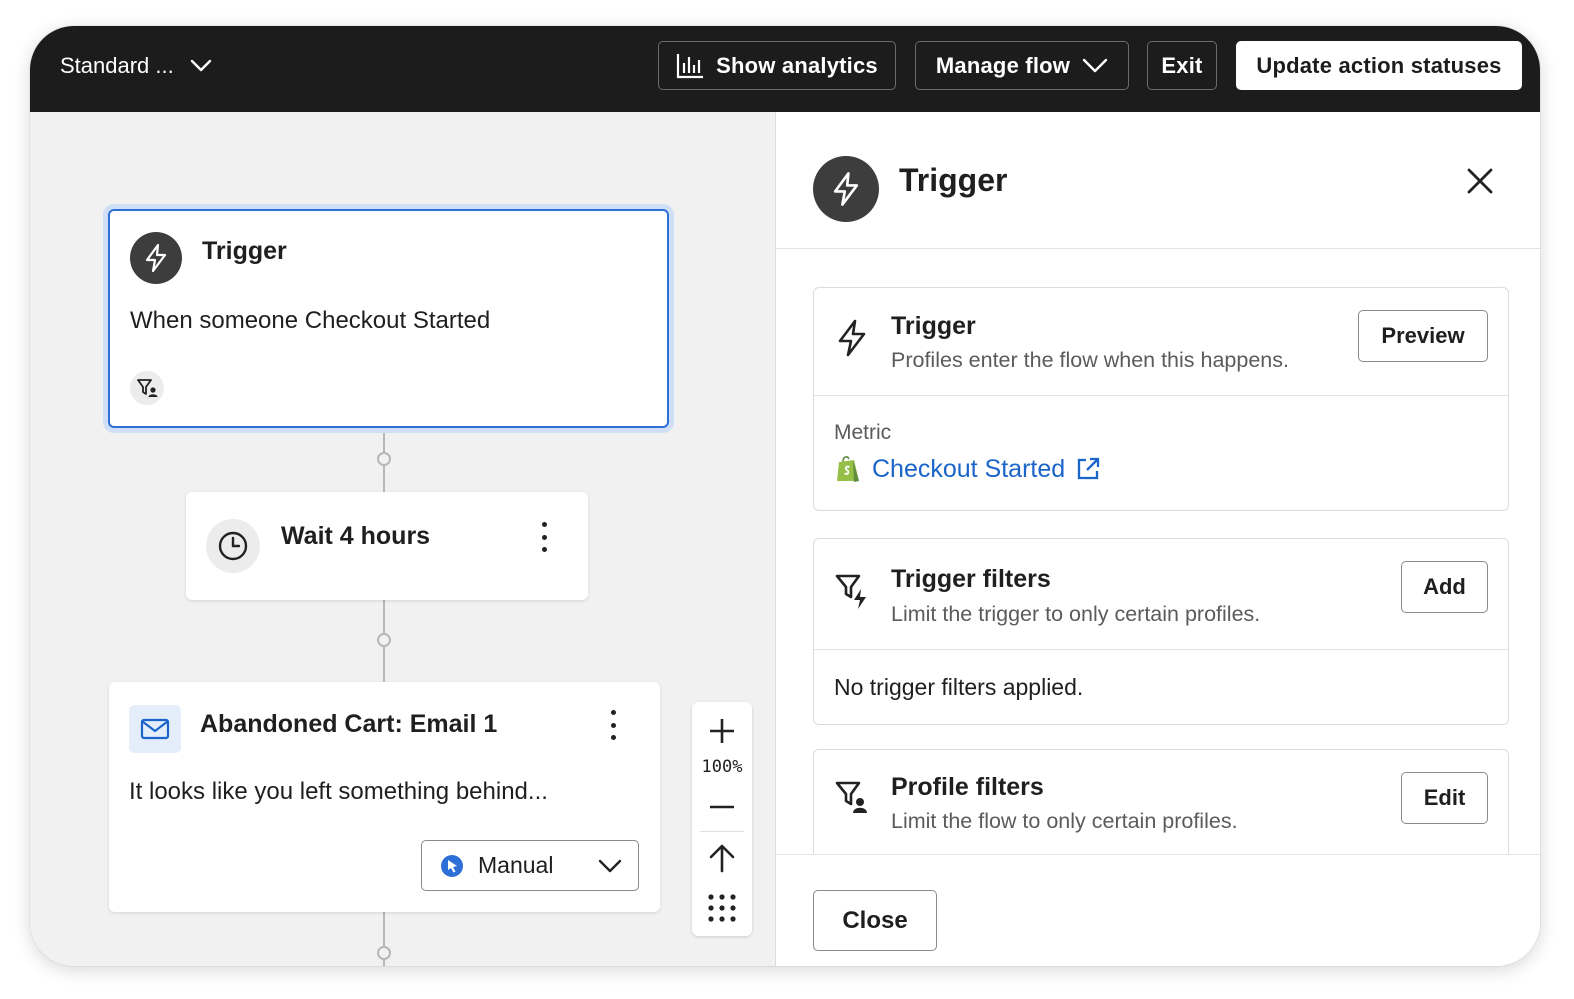 This screenshot has height=999, width=1574. Describe the element at coordinates (953, 180) in the screenshot. I see `panel-title: Trigger` at that location.